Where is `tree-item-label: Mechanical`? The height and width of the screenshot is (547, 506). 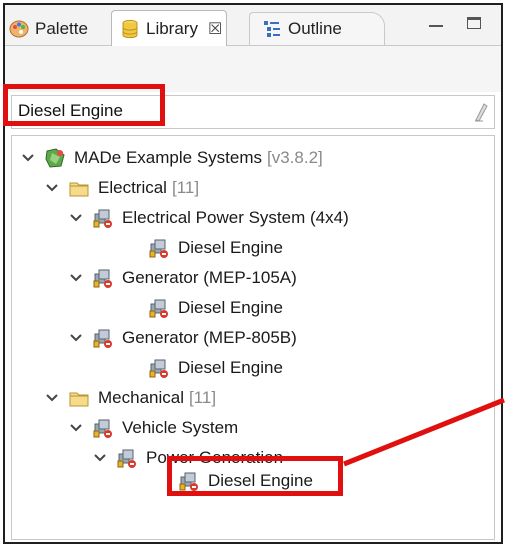 tree-item-label: Mechanical is located at coordinates (141, 397).